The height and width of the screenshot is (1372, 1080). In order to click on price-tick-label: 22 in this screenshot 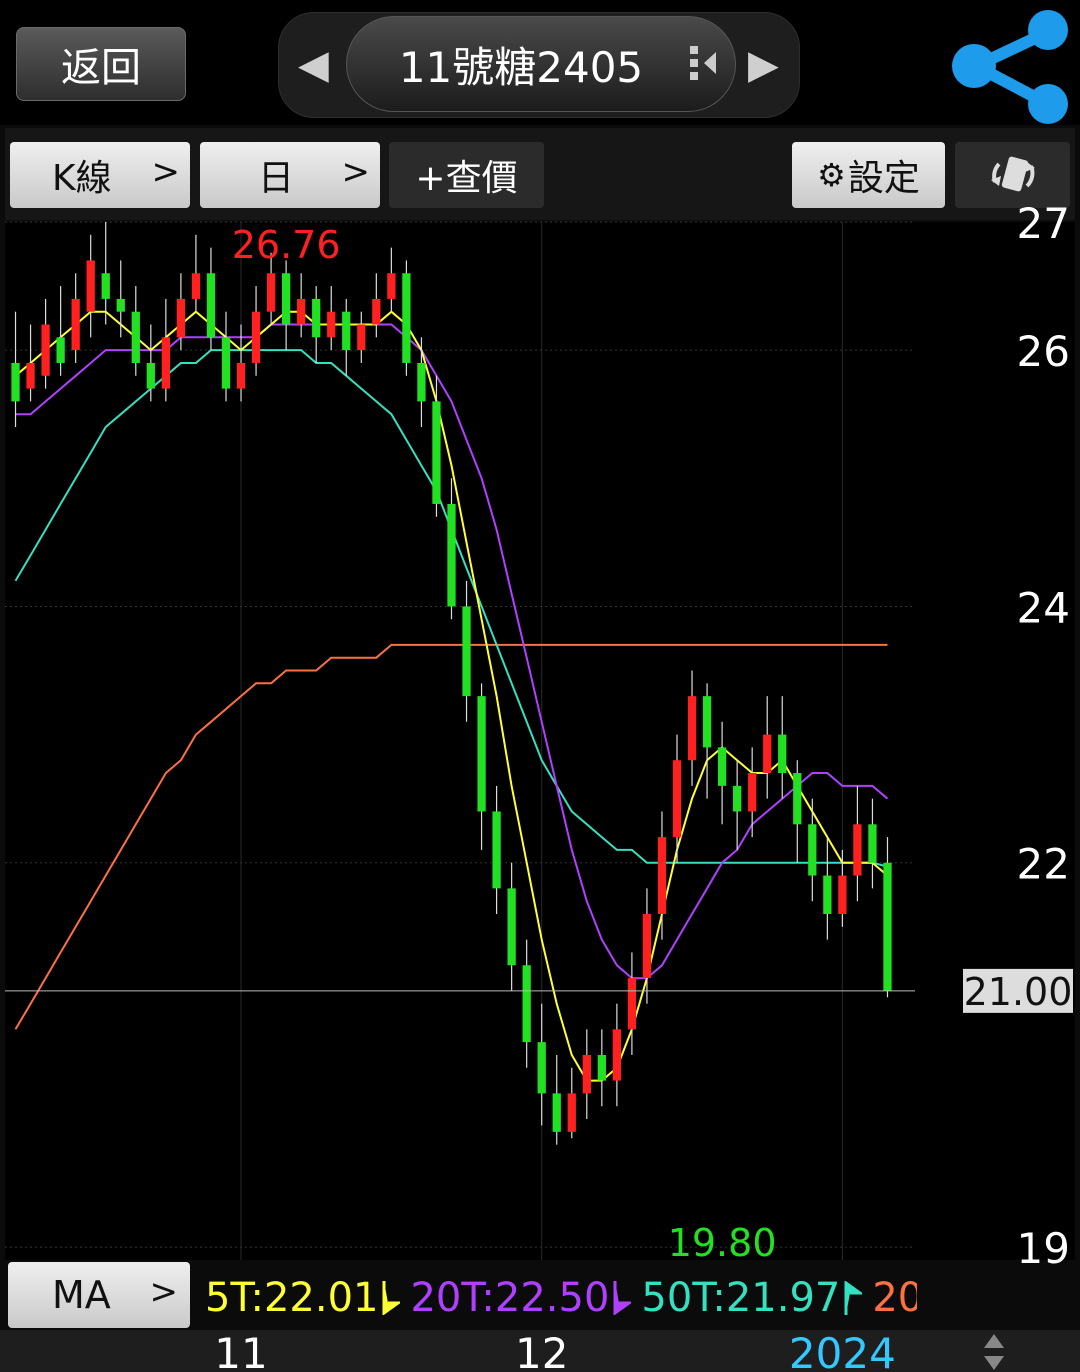, I will do `click(1043, 864)`.